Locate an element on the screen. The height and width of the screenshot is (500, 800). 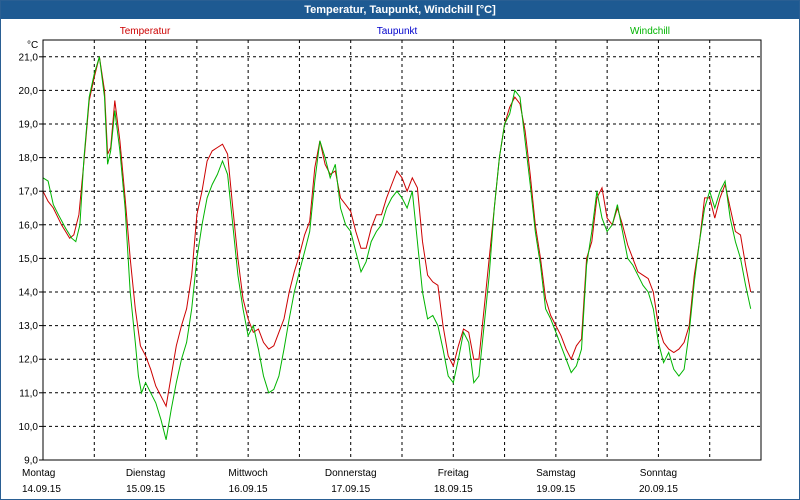
legend: Temperatur Taupunkt Windchill is located at coordinates (395, 31).